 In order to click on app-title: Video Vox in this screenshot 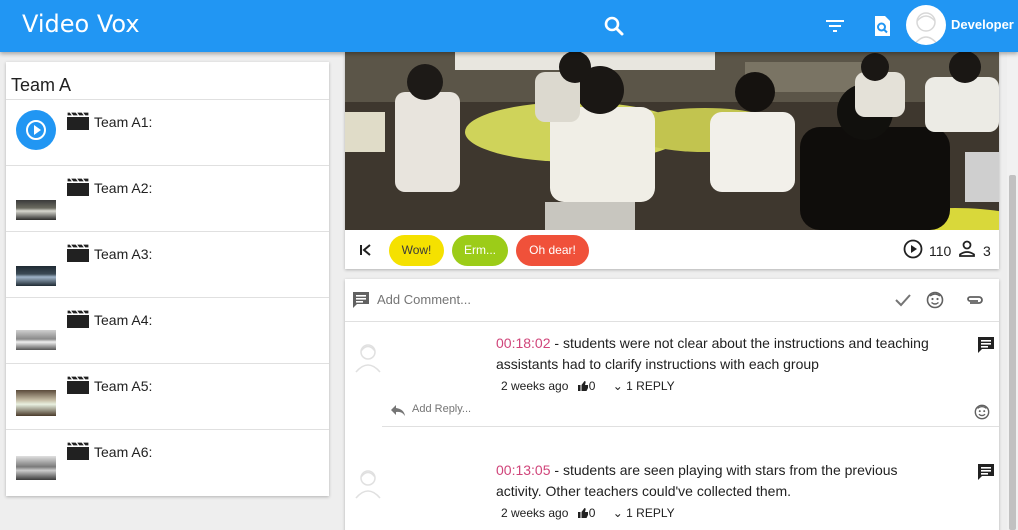, I will do `click(81, 24)`.